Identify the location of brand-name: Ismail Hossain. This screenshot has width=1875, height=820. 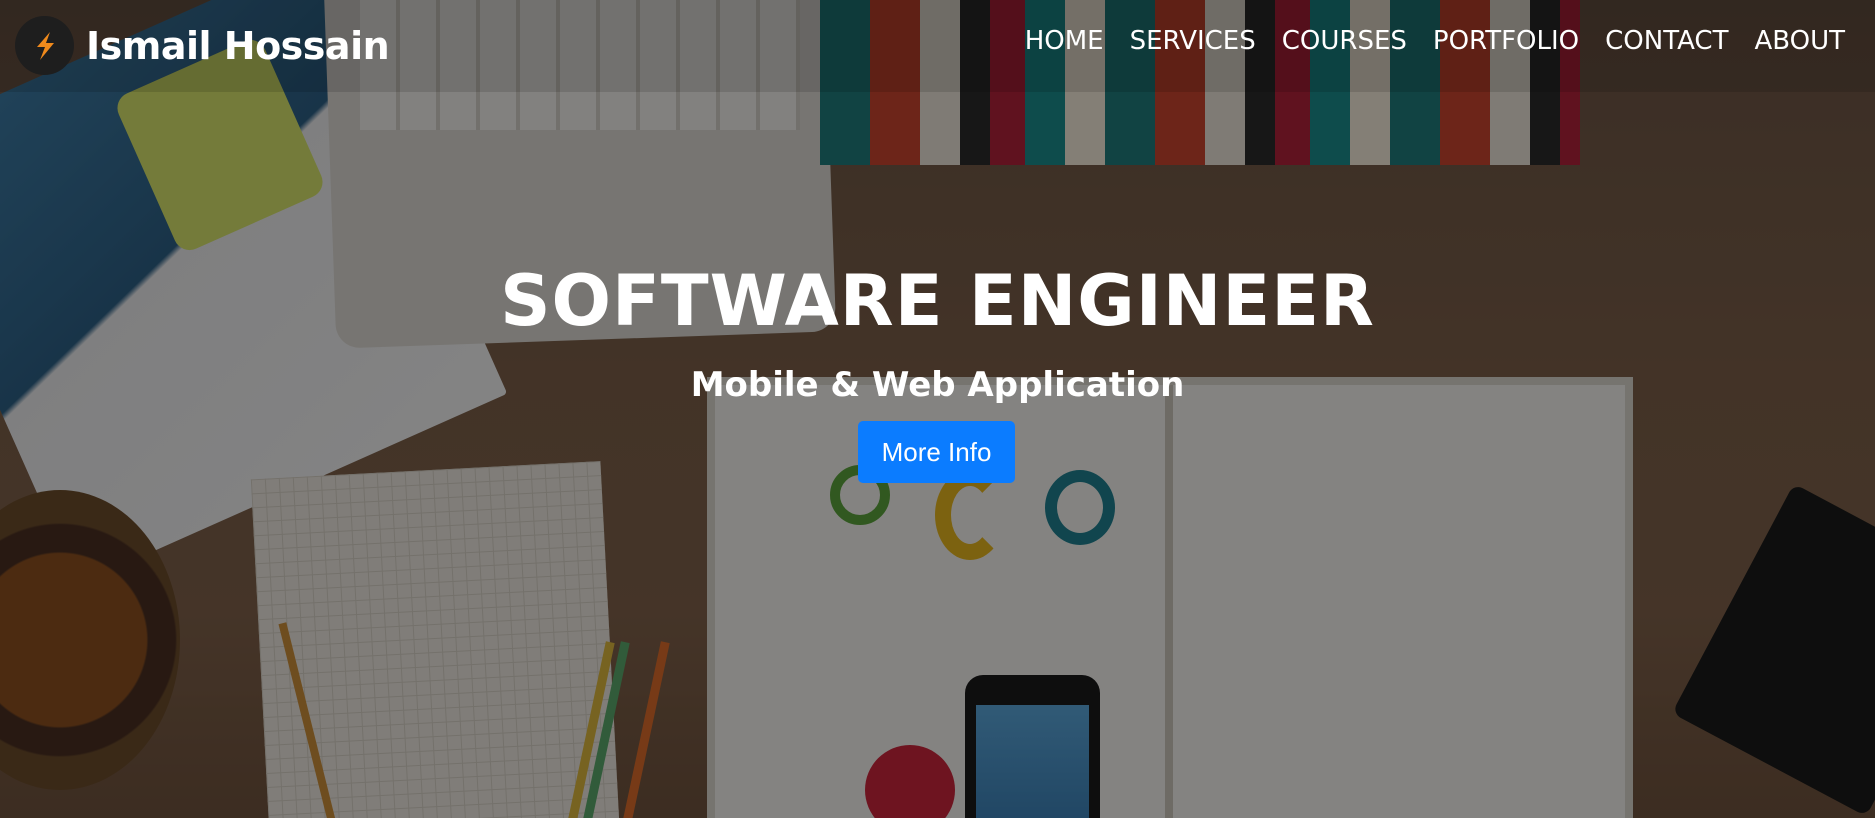
(238, 45).